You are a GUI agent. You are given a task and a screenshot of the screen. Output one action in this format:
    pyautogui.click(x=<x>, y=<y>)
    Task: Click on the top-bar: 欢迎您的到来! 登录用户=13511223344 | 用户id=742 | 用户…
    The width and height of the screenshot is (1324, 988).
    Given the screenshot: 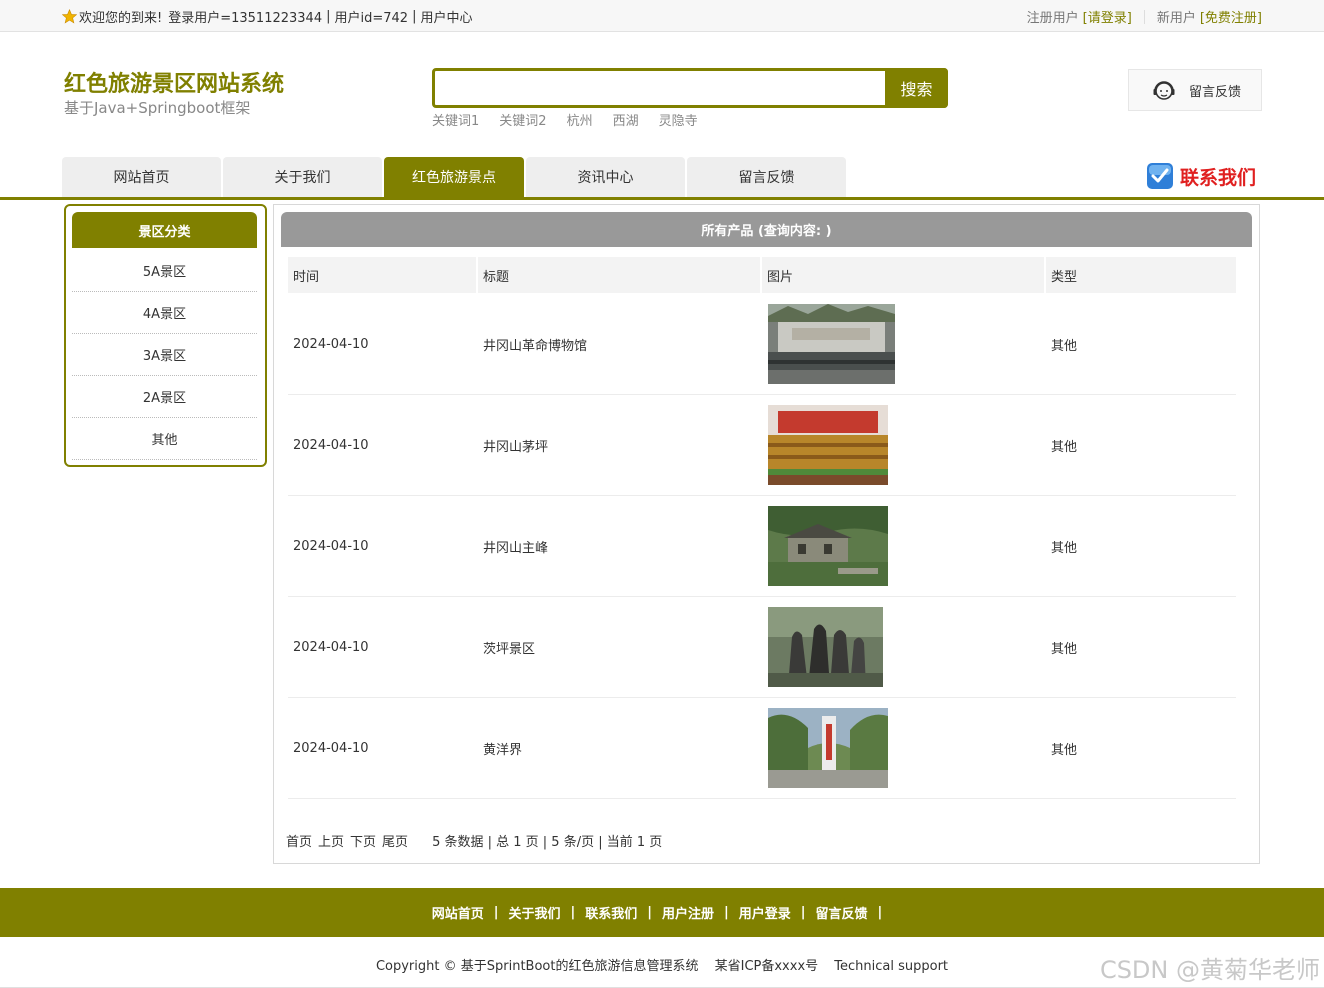 What is the action you would take?
    pyautogui.click(x=662, y=16)
    